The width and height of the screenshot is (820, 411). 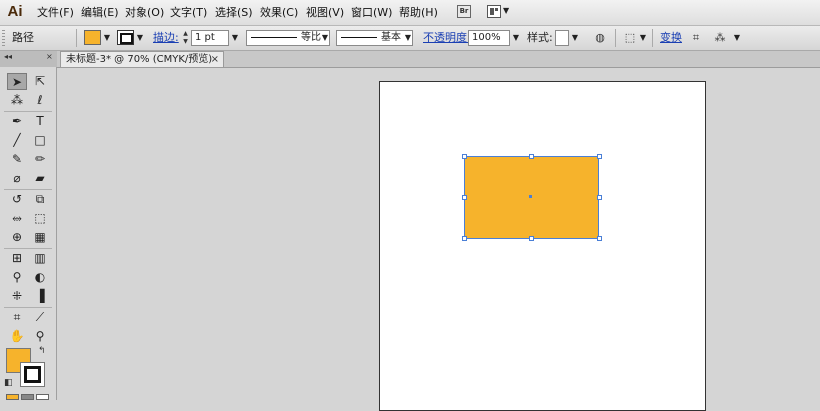 What do you see at coordinates (40, 199) in the screenshot?
I see `scale-tool-icon: ⧉` at bounding box center [40, 199].